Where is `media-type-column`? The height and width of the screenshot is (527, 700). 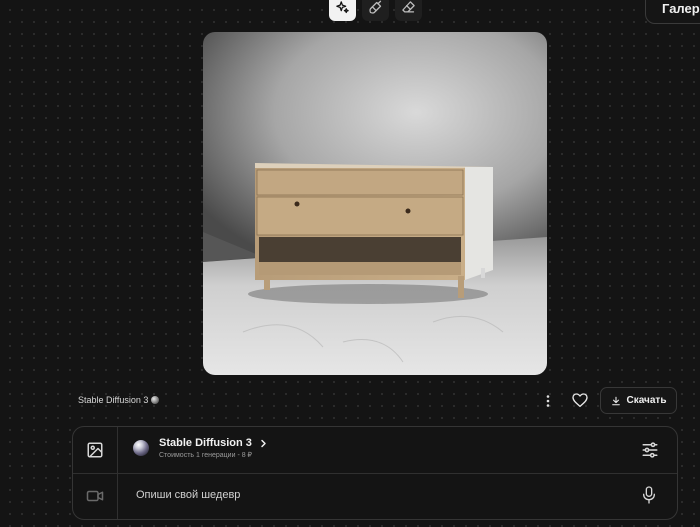 media-type-column is located at coordinates (95, 473).